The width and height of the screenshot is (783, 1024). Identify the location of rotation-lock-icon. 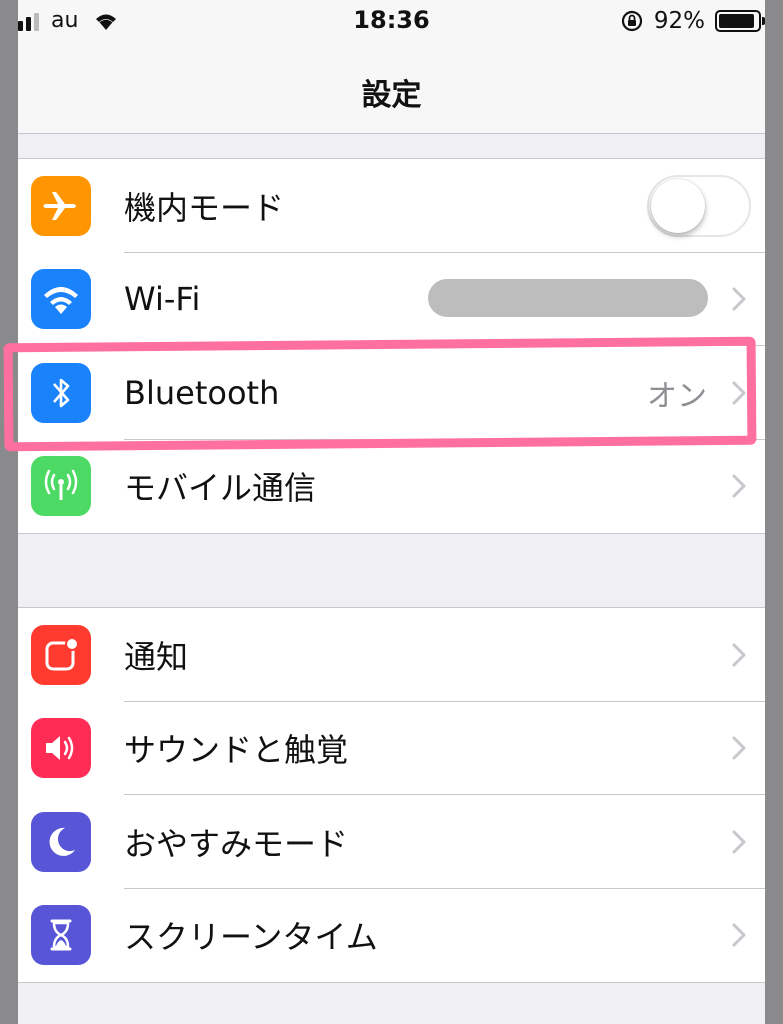
(631, 21).